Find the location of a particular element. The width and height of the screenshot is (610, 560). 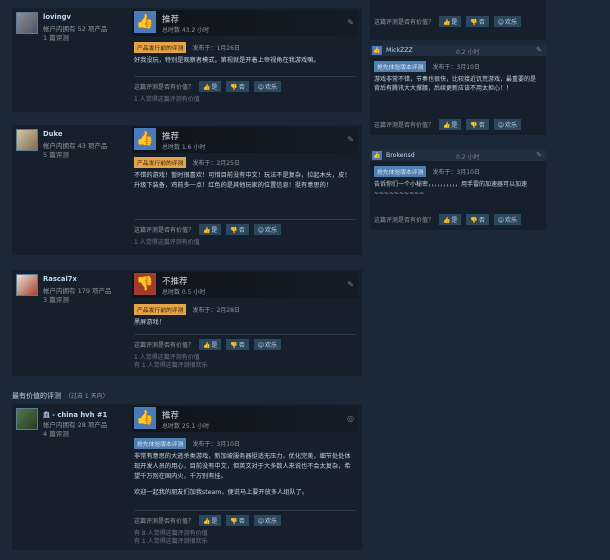

hours-played: 总时数 0.5 小时 is located at coordinates (184, 292).